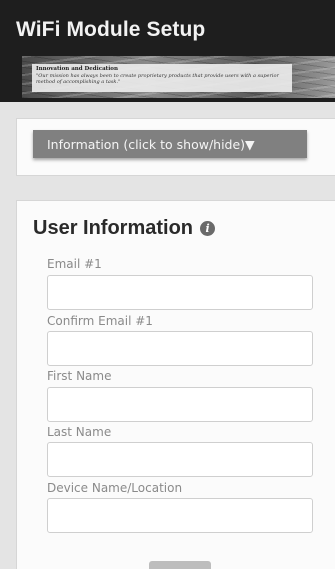 This screenshot has height=569, width=335. I want to click on information-toggle-button: Information (click to show/hide)▼, so click(170, 144).